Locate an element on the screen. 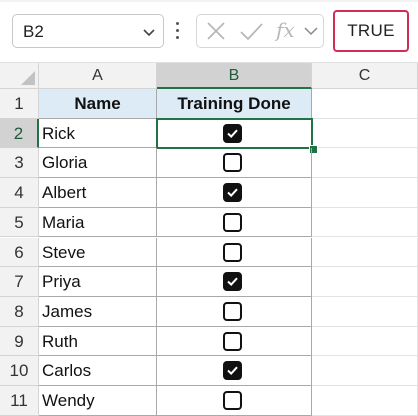 The height and width of the screenshot is (416, 418). name-box: B2 is located at coordinates (88, 31).